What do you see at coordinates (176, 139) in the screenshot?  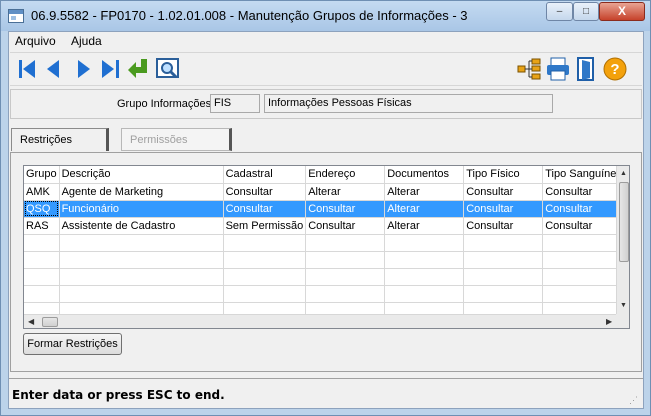 I see `tab-permissoes: Permissões` at bounding box center [176, 139].